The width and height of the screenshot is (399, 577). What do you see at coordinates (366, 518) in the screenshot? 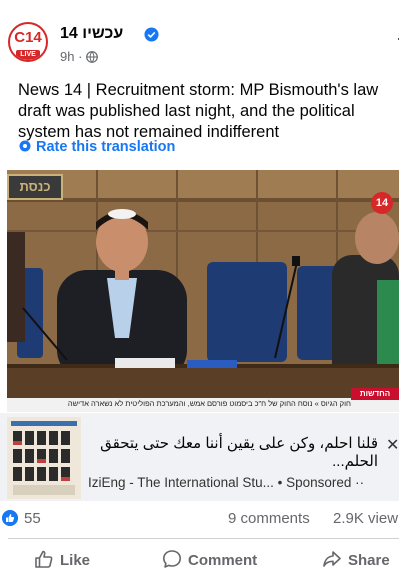
I see `views-count: 2.9K view` at bounding box center [366, 518].